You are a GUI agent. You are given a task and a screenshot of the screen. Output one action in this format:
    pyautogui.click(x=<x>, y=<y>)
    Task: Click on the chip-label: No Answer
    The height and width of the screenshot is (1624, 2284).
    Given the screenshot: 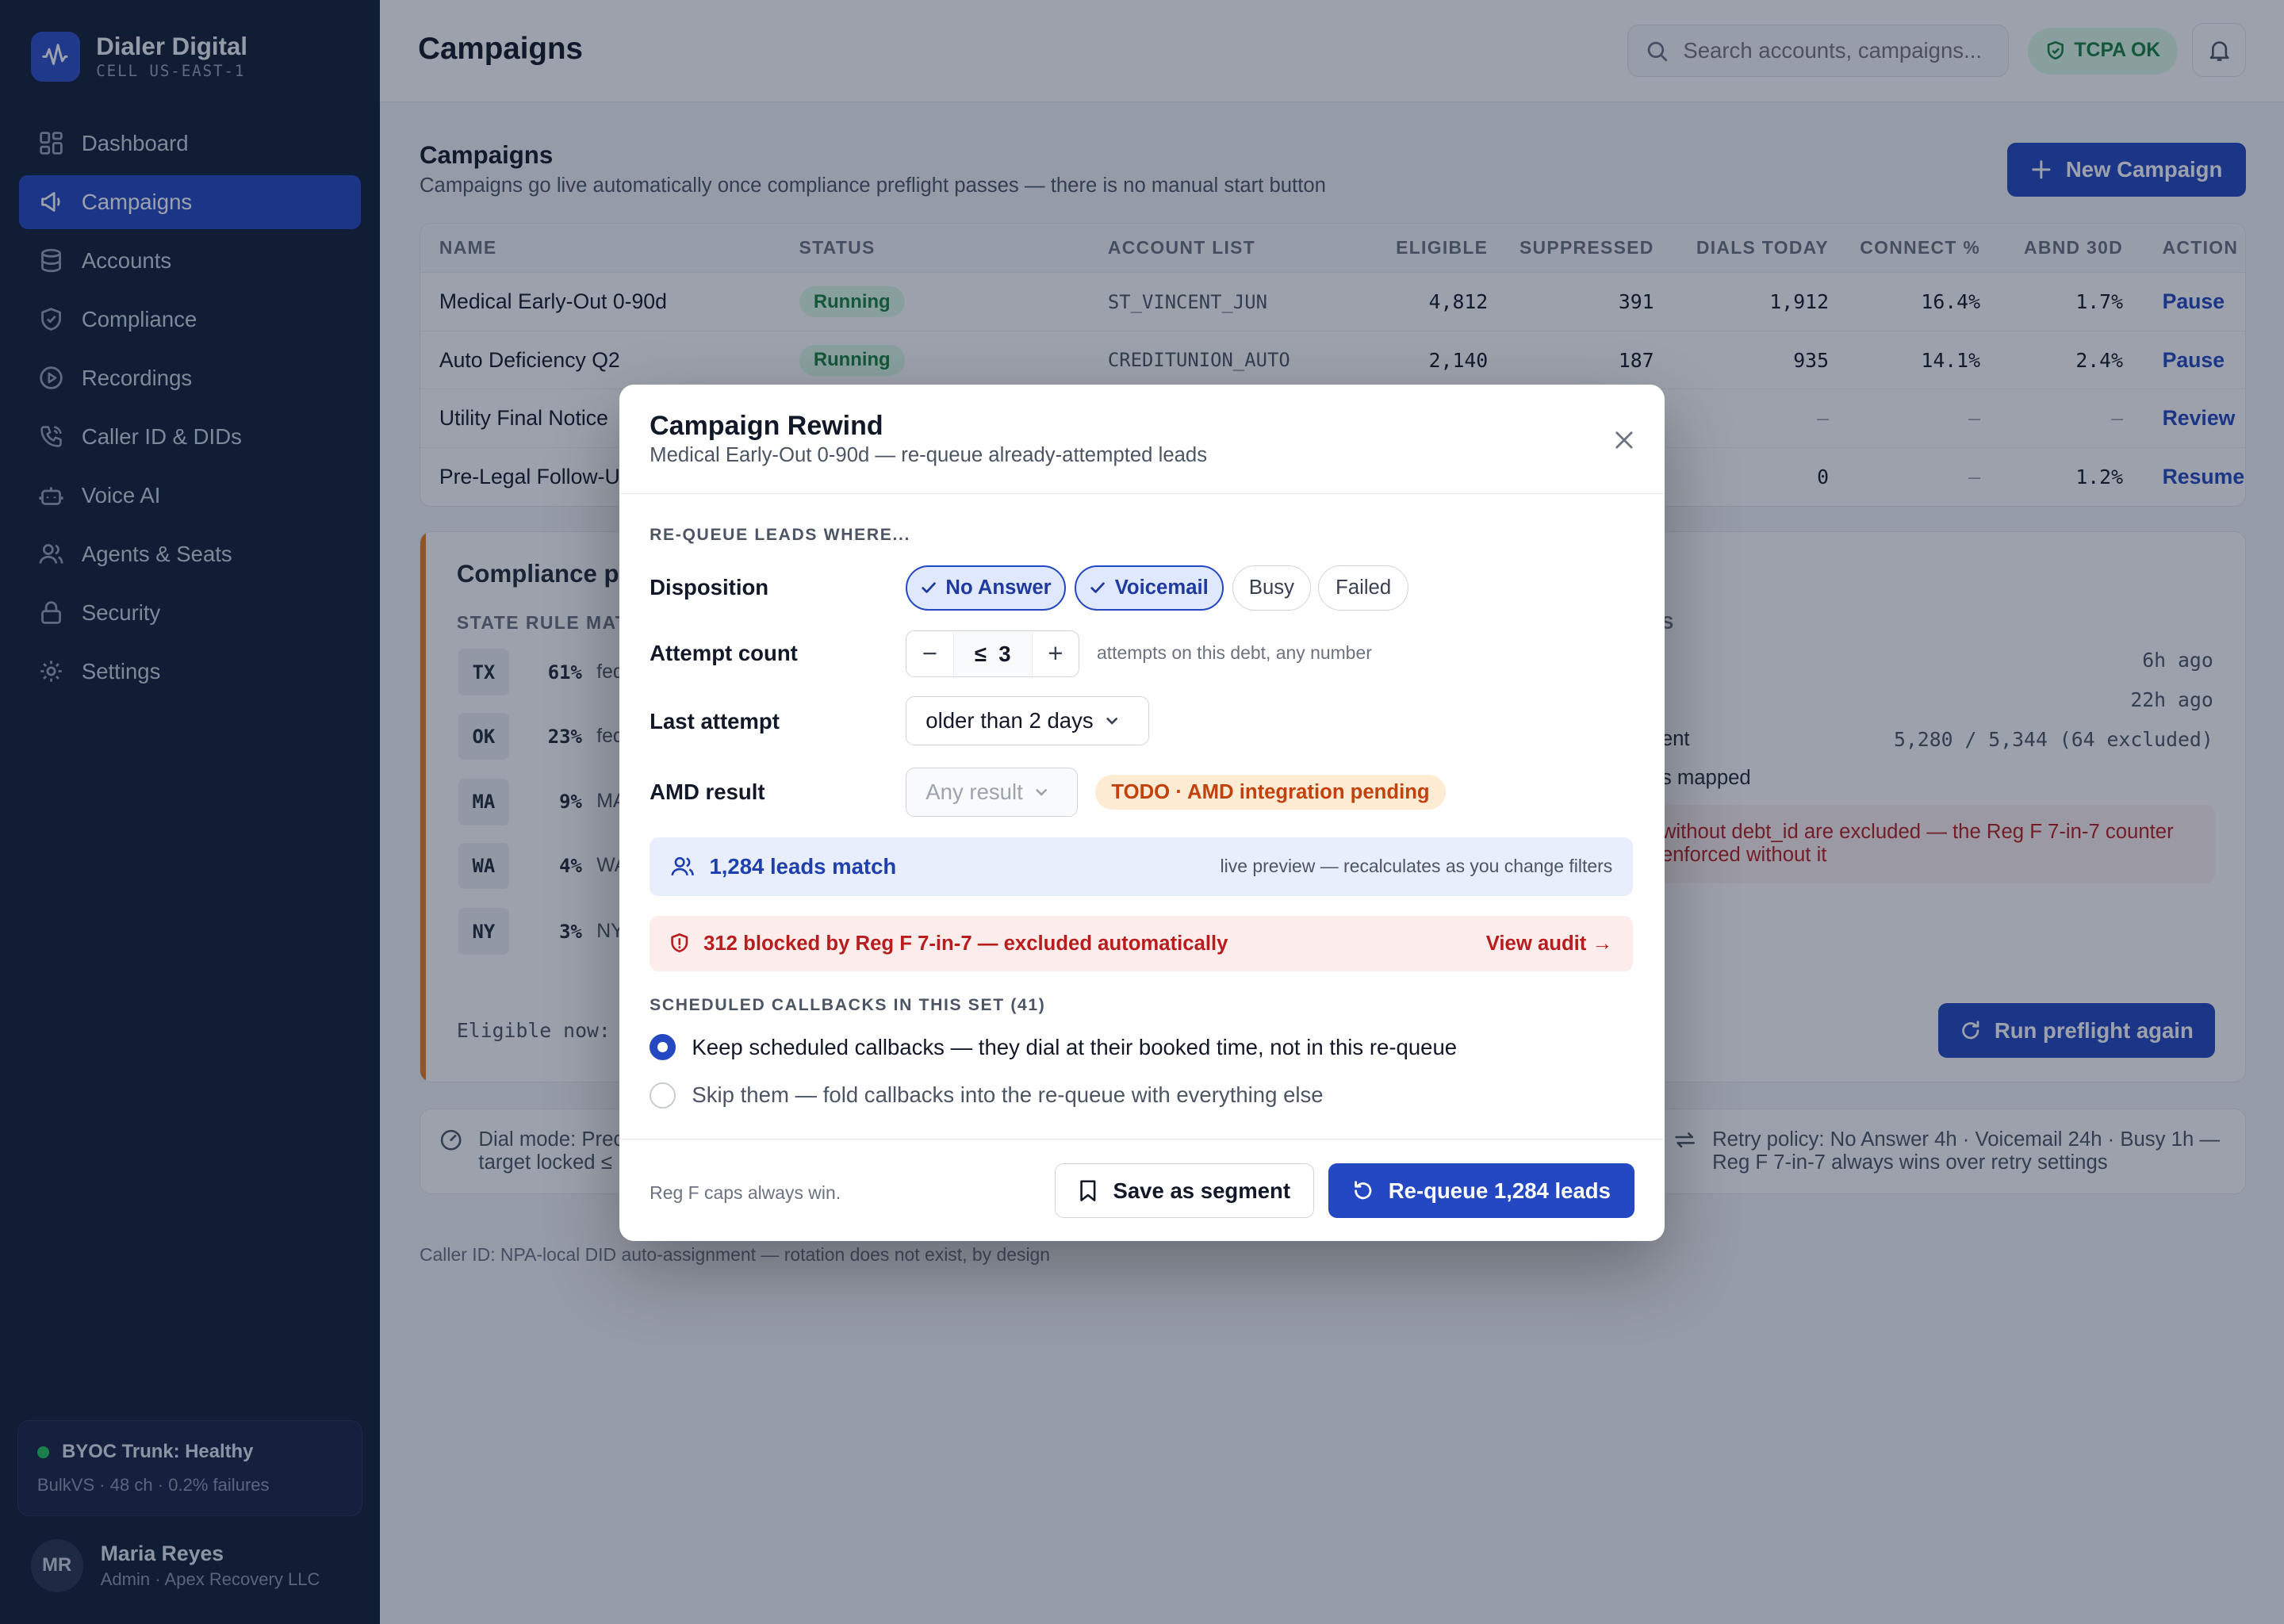 What is the action you would take?
    pyautogui.click(x=998, y=587)
    